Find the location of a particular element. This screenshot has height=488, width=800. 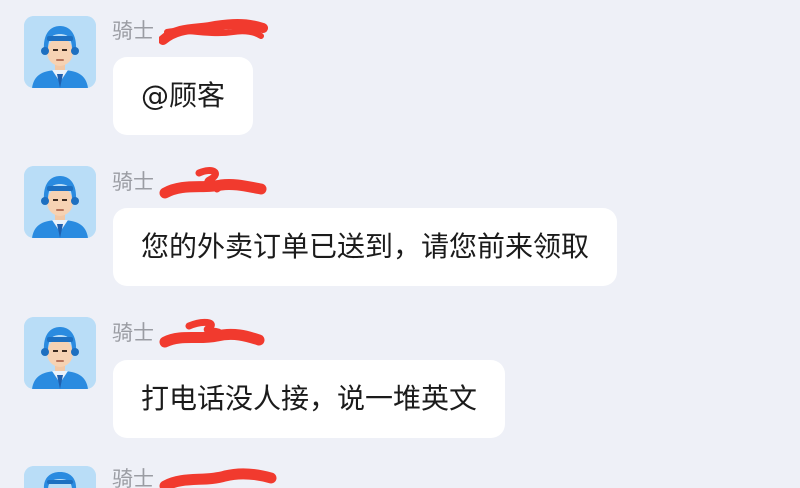

message-bubble: 打电话没人接，说一堆英文 is located at coordinates (309, 399).